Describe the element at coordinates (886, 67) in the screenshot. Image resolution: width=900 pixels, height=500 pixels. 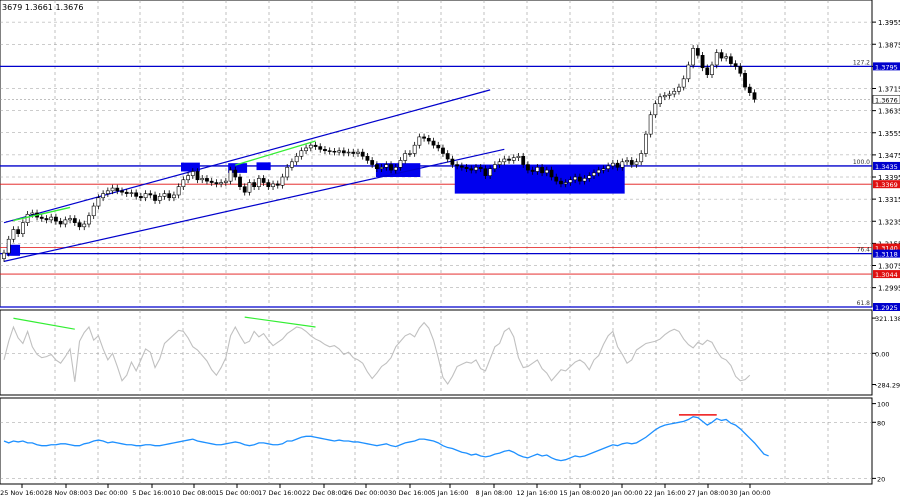
I see `level-price-label: 1.3795` at that location.